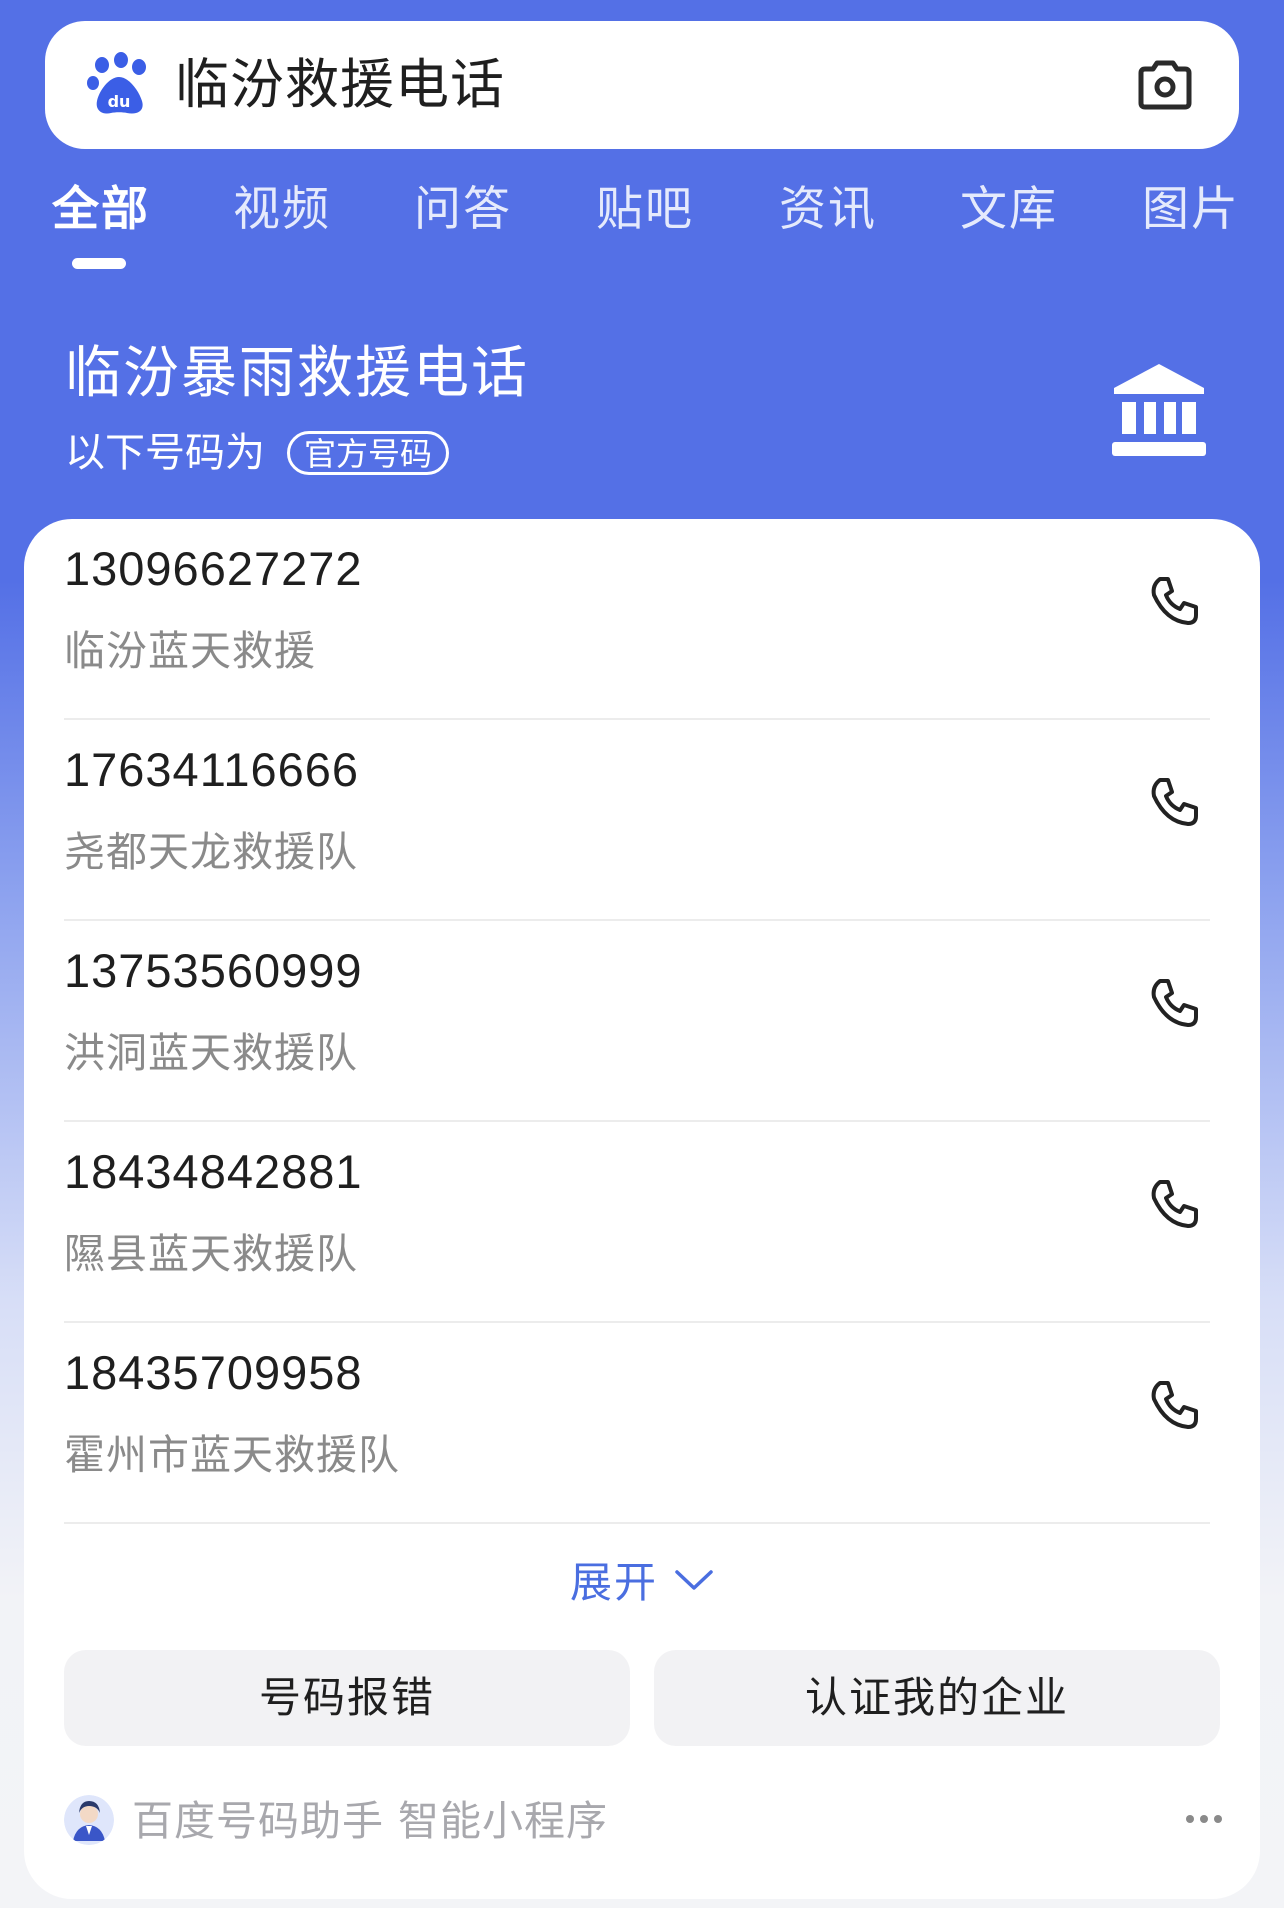 This screenshot has height=1908, width=1284. Describe the element at coordinates (213, 1171) in the screenshot. I see `phone-number: 18434842881` at that location.